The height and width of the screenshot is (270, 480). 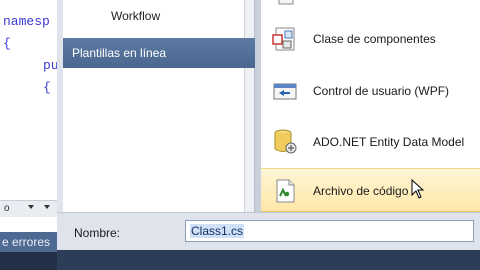 I want to click on scroll-value: o, so click(x=7, y=208).